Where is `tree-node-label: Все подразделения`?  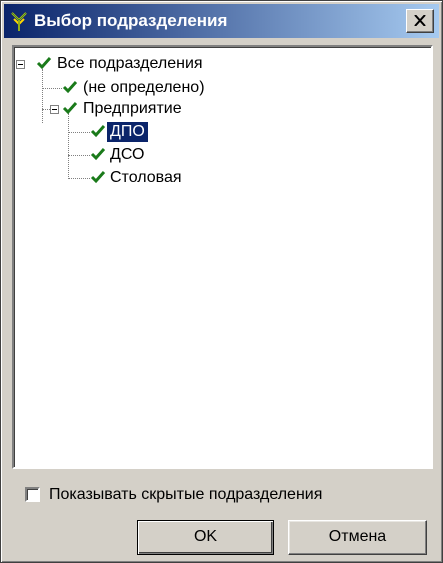
tree-node-label: Все подразделения is located at coordinates (130, 63).